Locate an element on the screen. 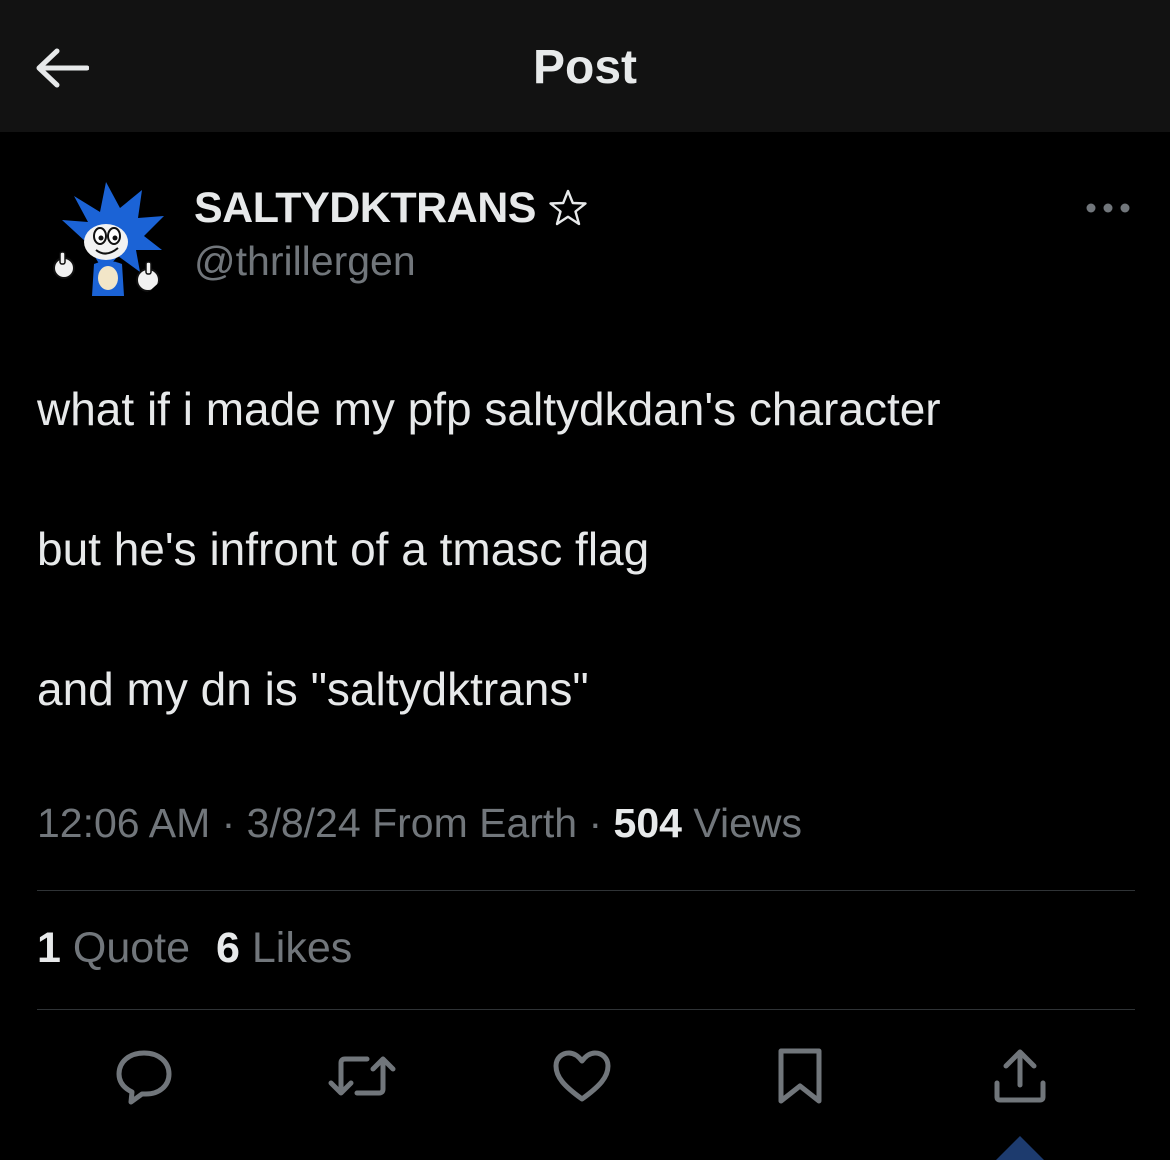  post-meta: 12:06 AM · 3/8/24 From Earth · 504 Views is located at coordinates (419, 823).